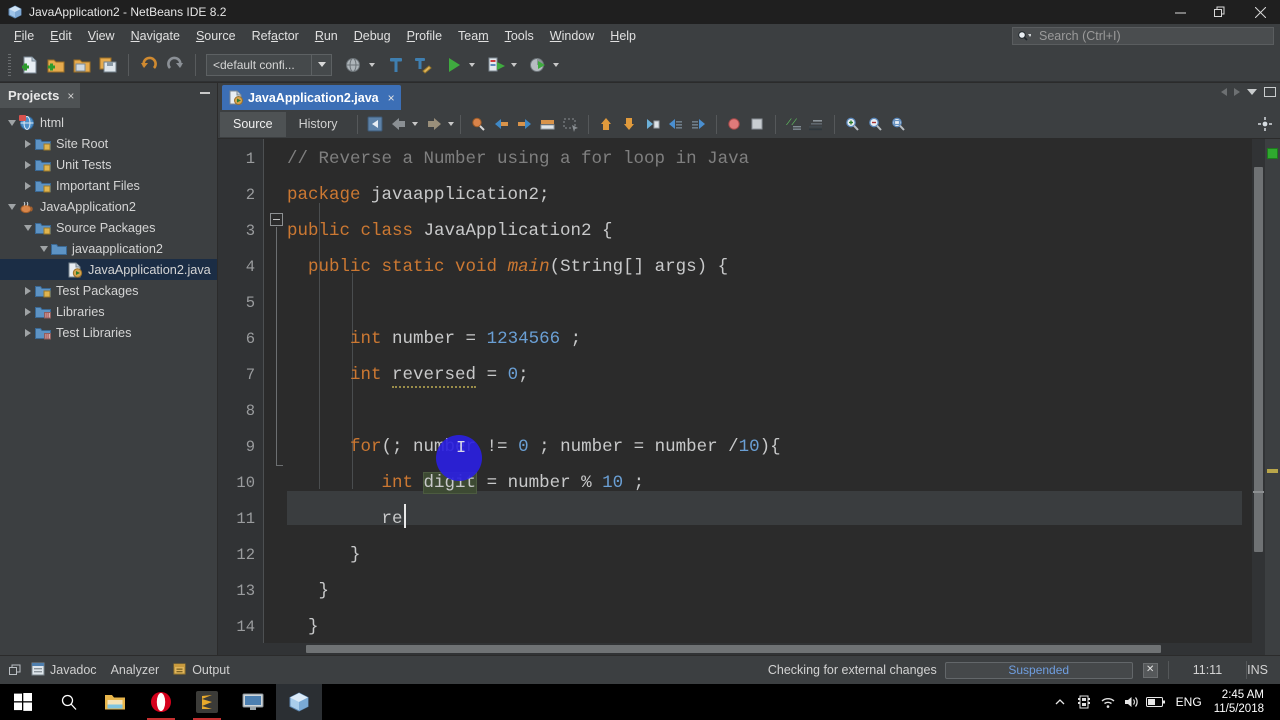 The height and width of the screenshot is (720, 1280). I want to click on chevron-down-icon-back, so click(414, 124).